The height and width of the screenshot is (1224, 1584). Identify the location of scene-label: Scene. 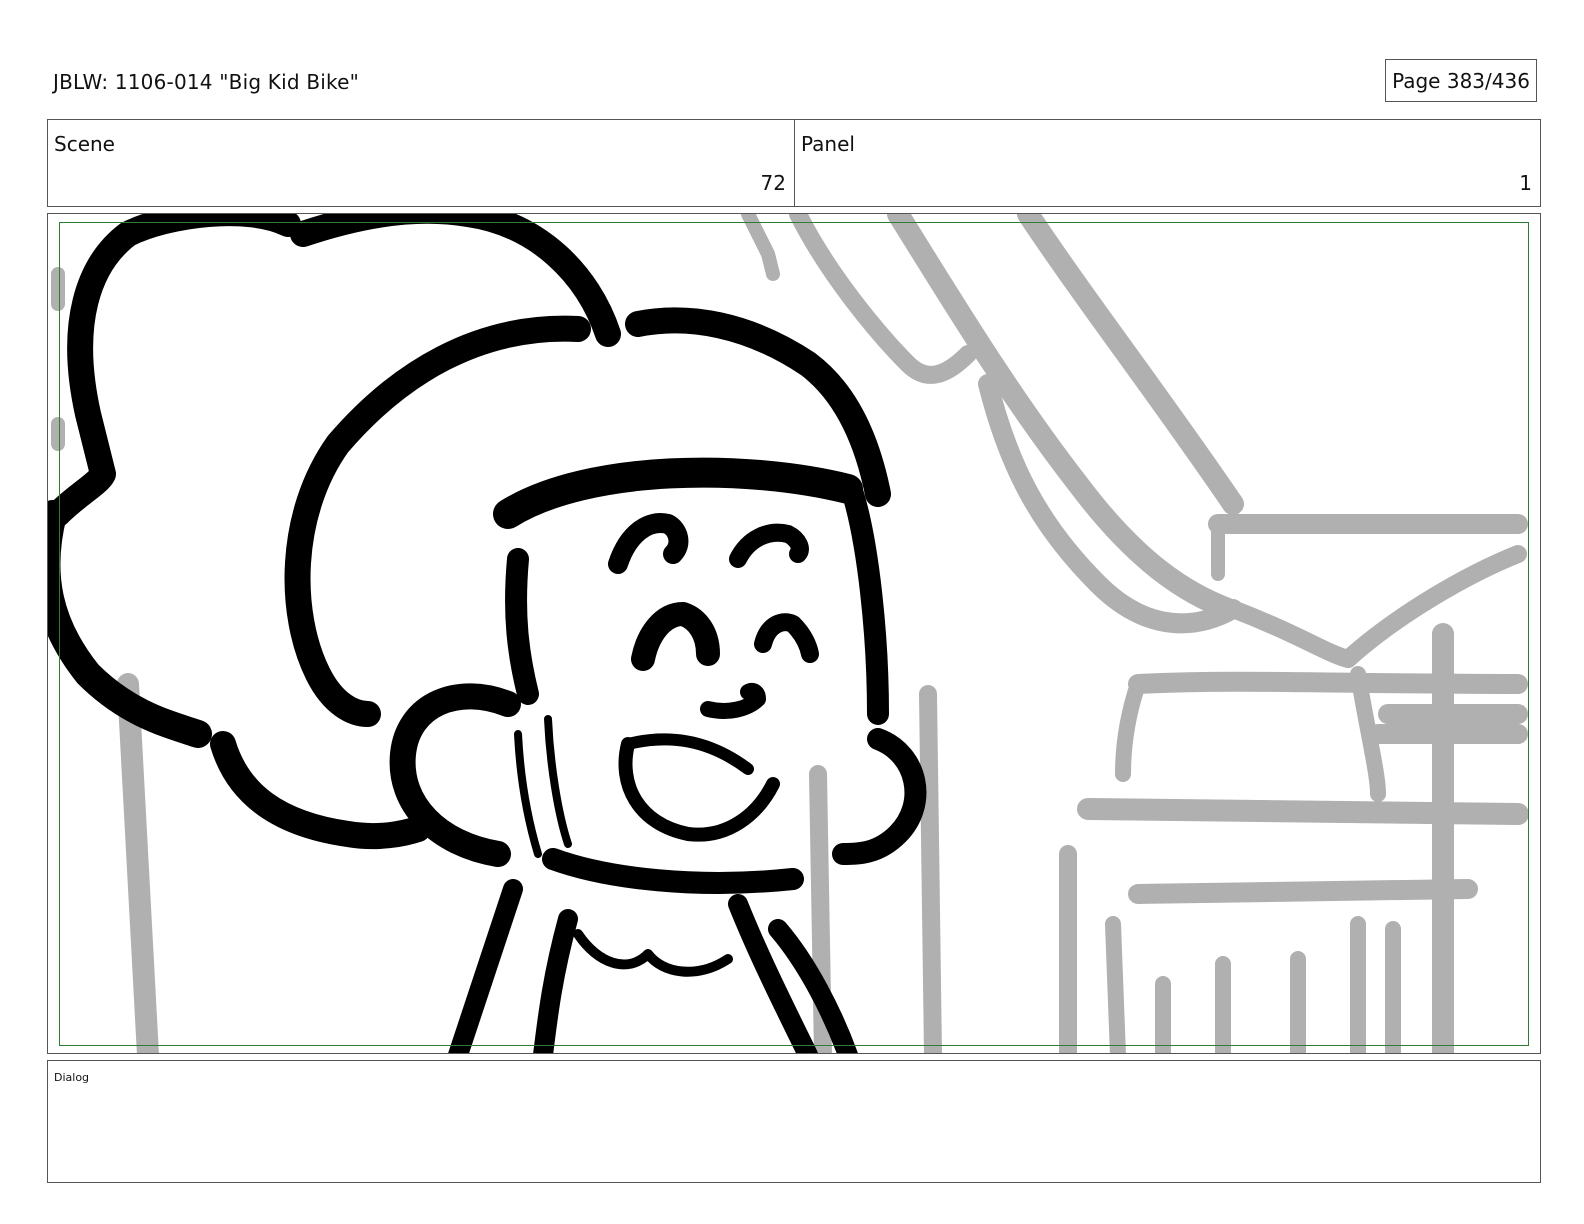
(84, 144).